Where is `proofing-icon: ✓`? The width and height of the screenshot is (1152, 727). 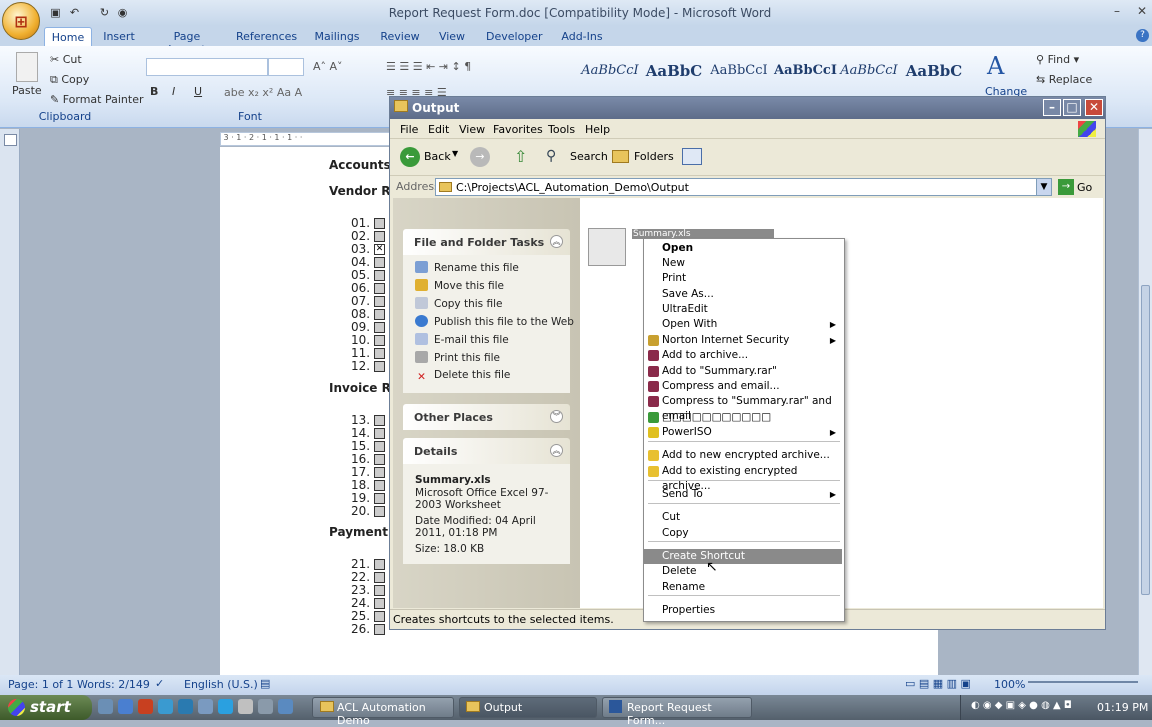
proofing-icon: ✓ is located at coordinates (159, 683).